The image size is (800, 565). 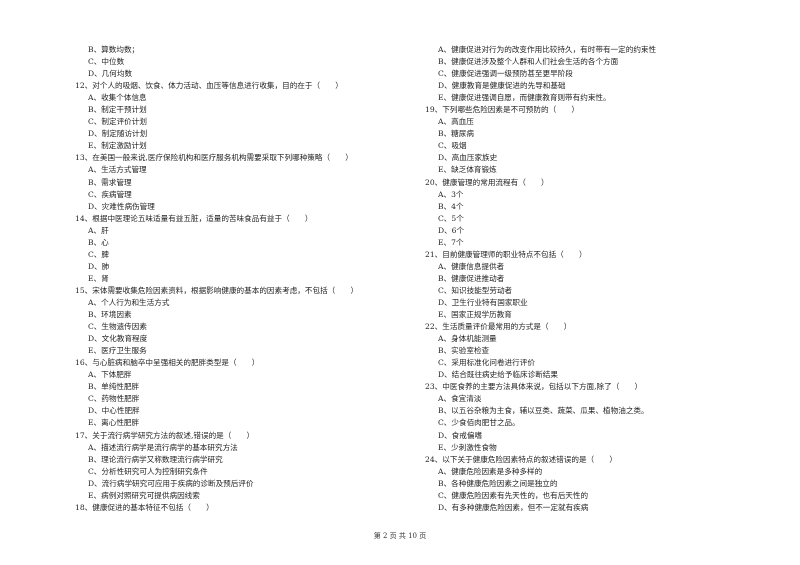 I want to click on answer-option: D、几何均数, so click(x=110, y=74).